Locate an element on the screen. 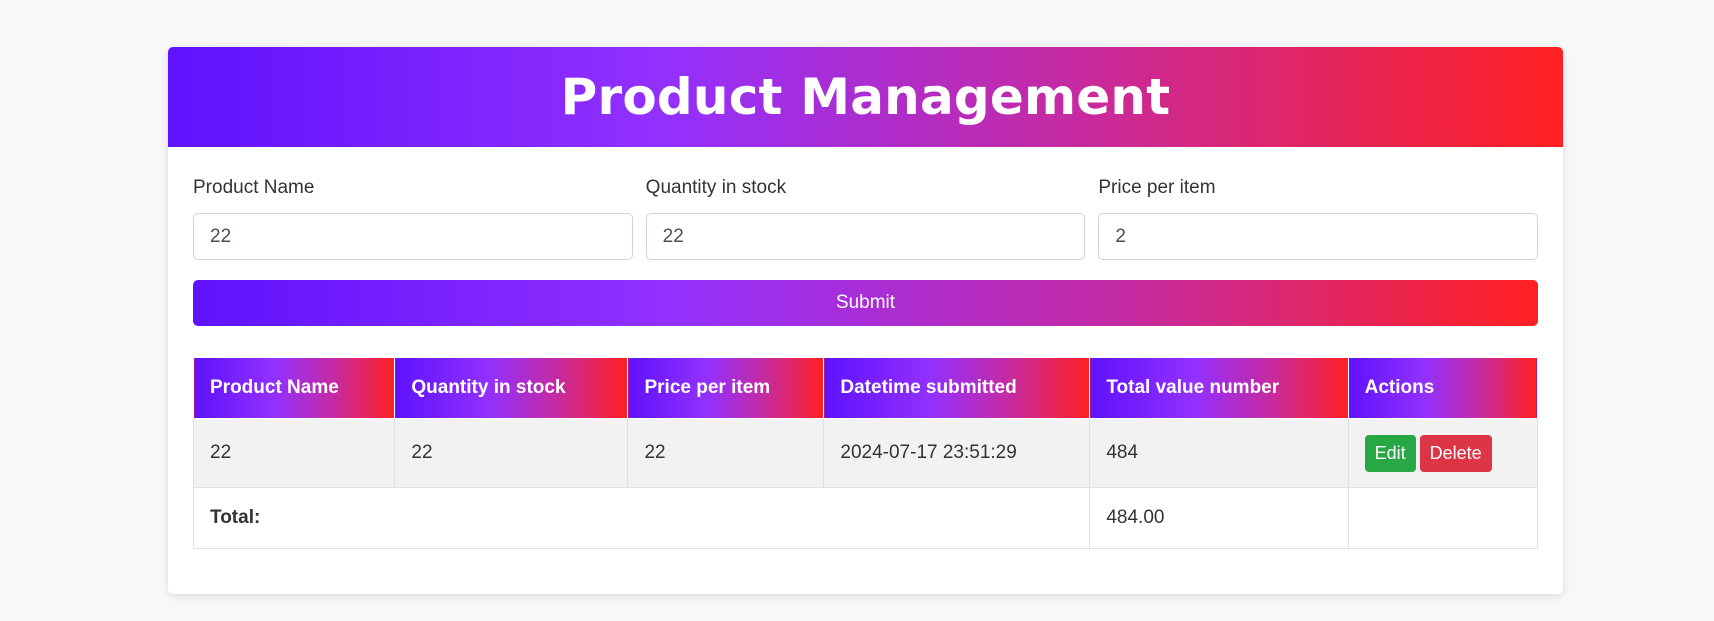  total-label: Total: is located at coordinates (641, 518).